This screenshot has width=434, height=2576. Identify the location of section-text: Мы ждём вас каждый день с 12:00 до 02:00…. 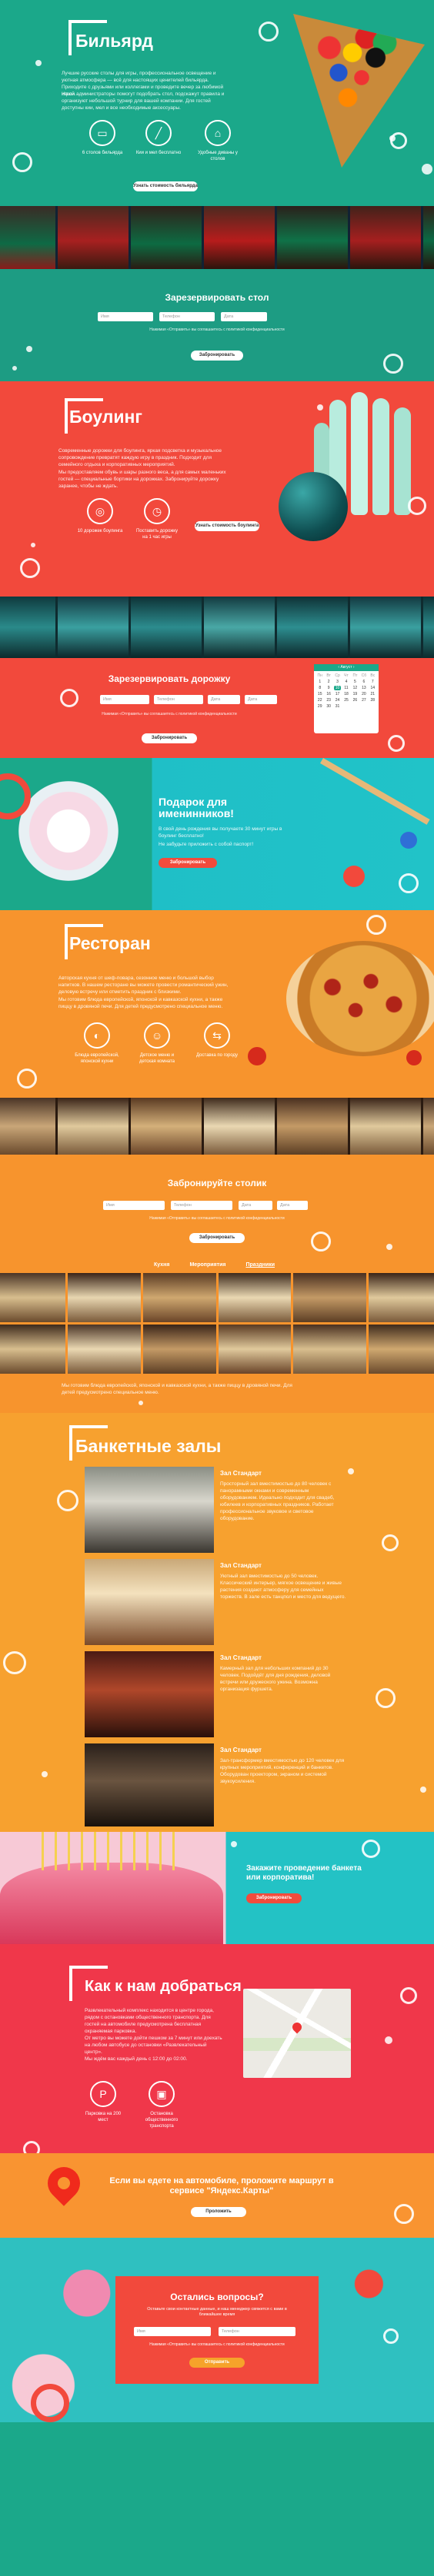
(136, 2059).